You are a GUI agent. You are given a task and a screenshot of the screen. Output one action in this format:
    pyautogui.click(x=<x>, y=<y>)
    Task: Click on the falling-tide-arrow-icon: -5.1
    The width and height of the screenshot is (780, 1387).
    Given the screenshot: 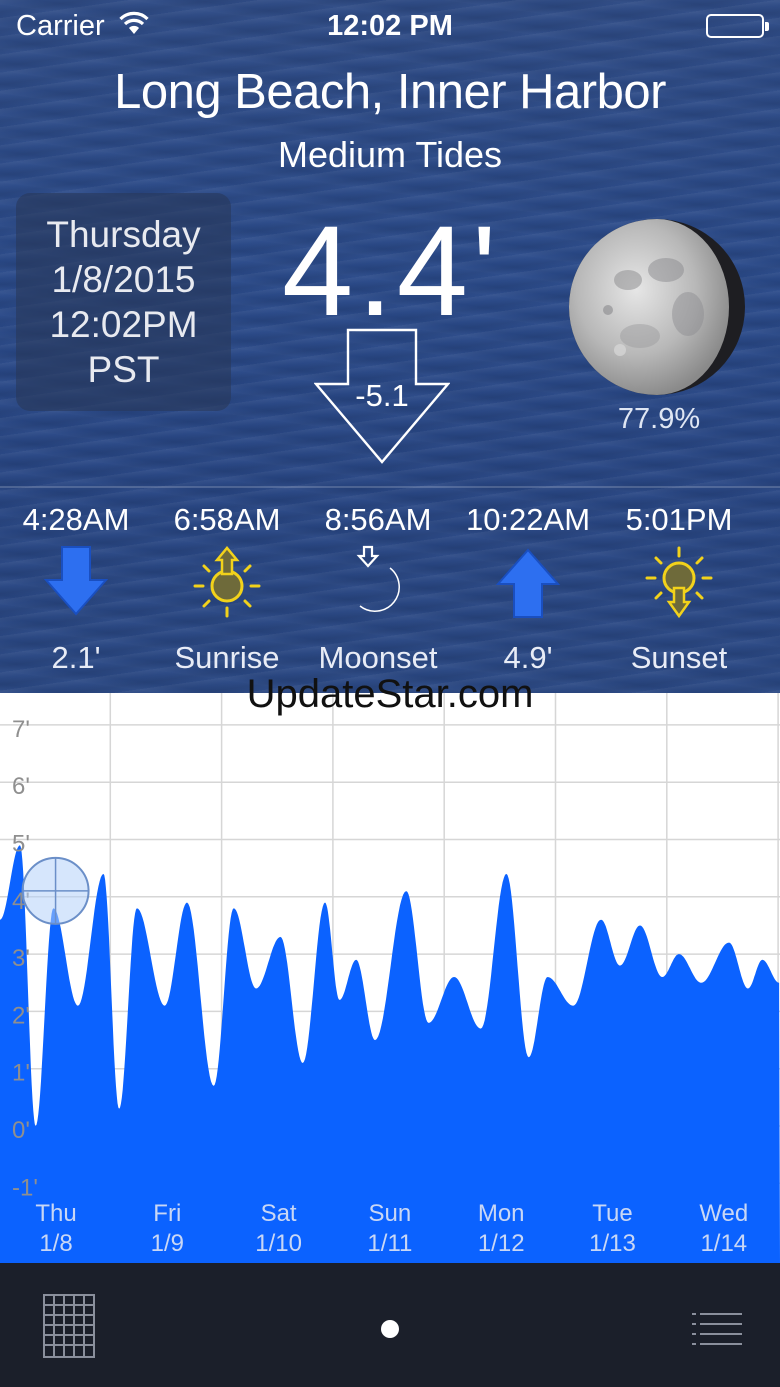 What is the action you would take?
    pyautogui.click(x=382, y=396)
    